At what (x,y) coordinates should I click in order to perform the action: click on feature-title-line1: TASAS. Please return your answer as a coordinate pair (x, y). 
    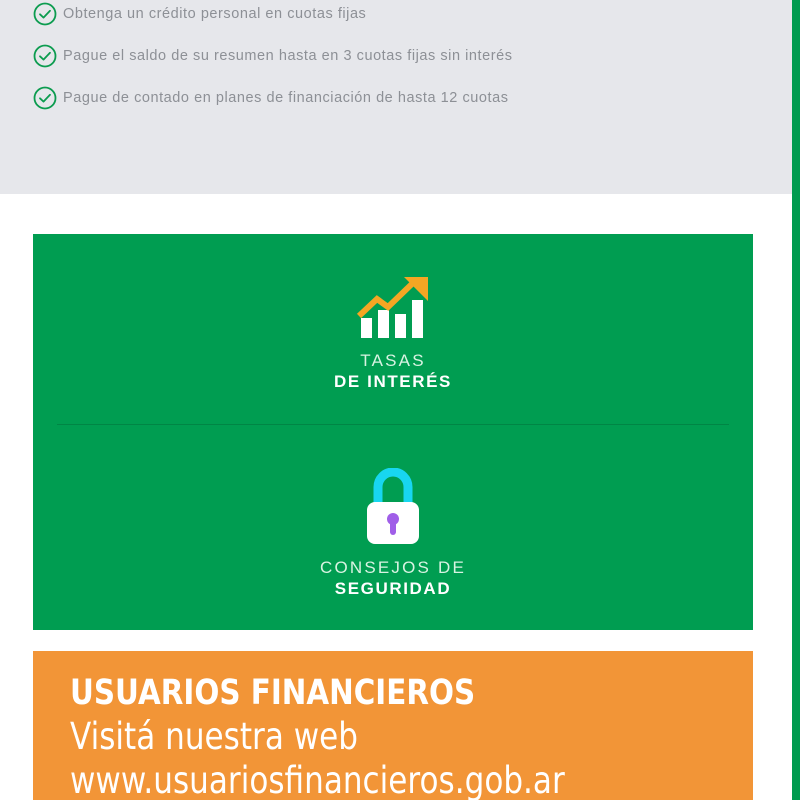
    Looking at the image, I should click on (393, 360).